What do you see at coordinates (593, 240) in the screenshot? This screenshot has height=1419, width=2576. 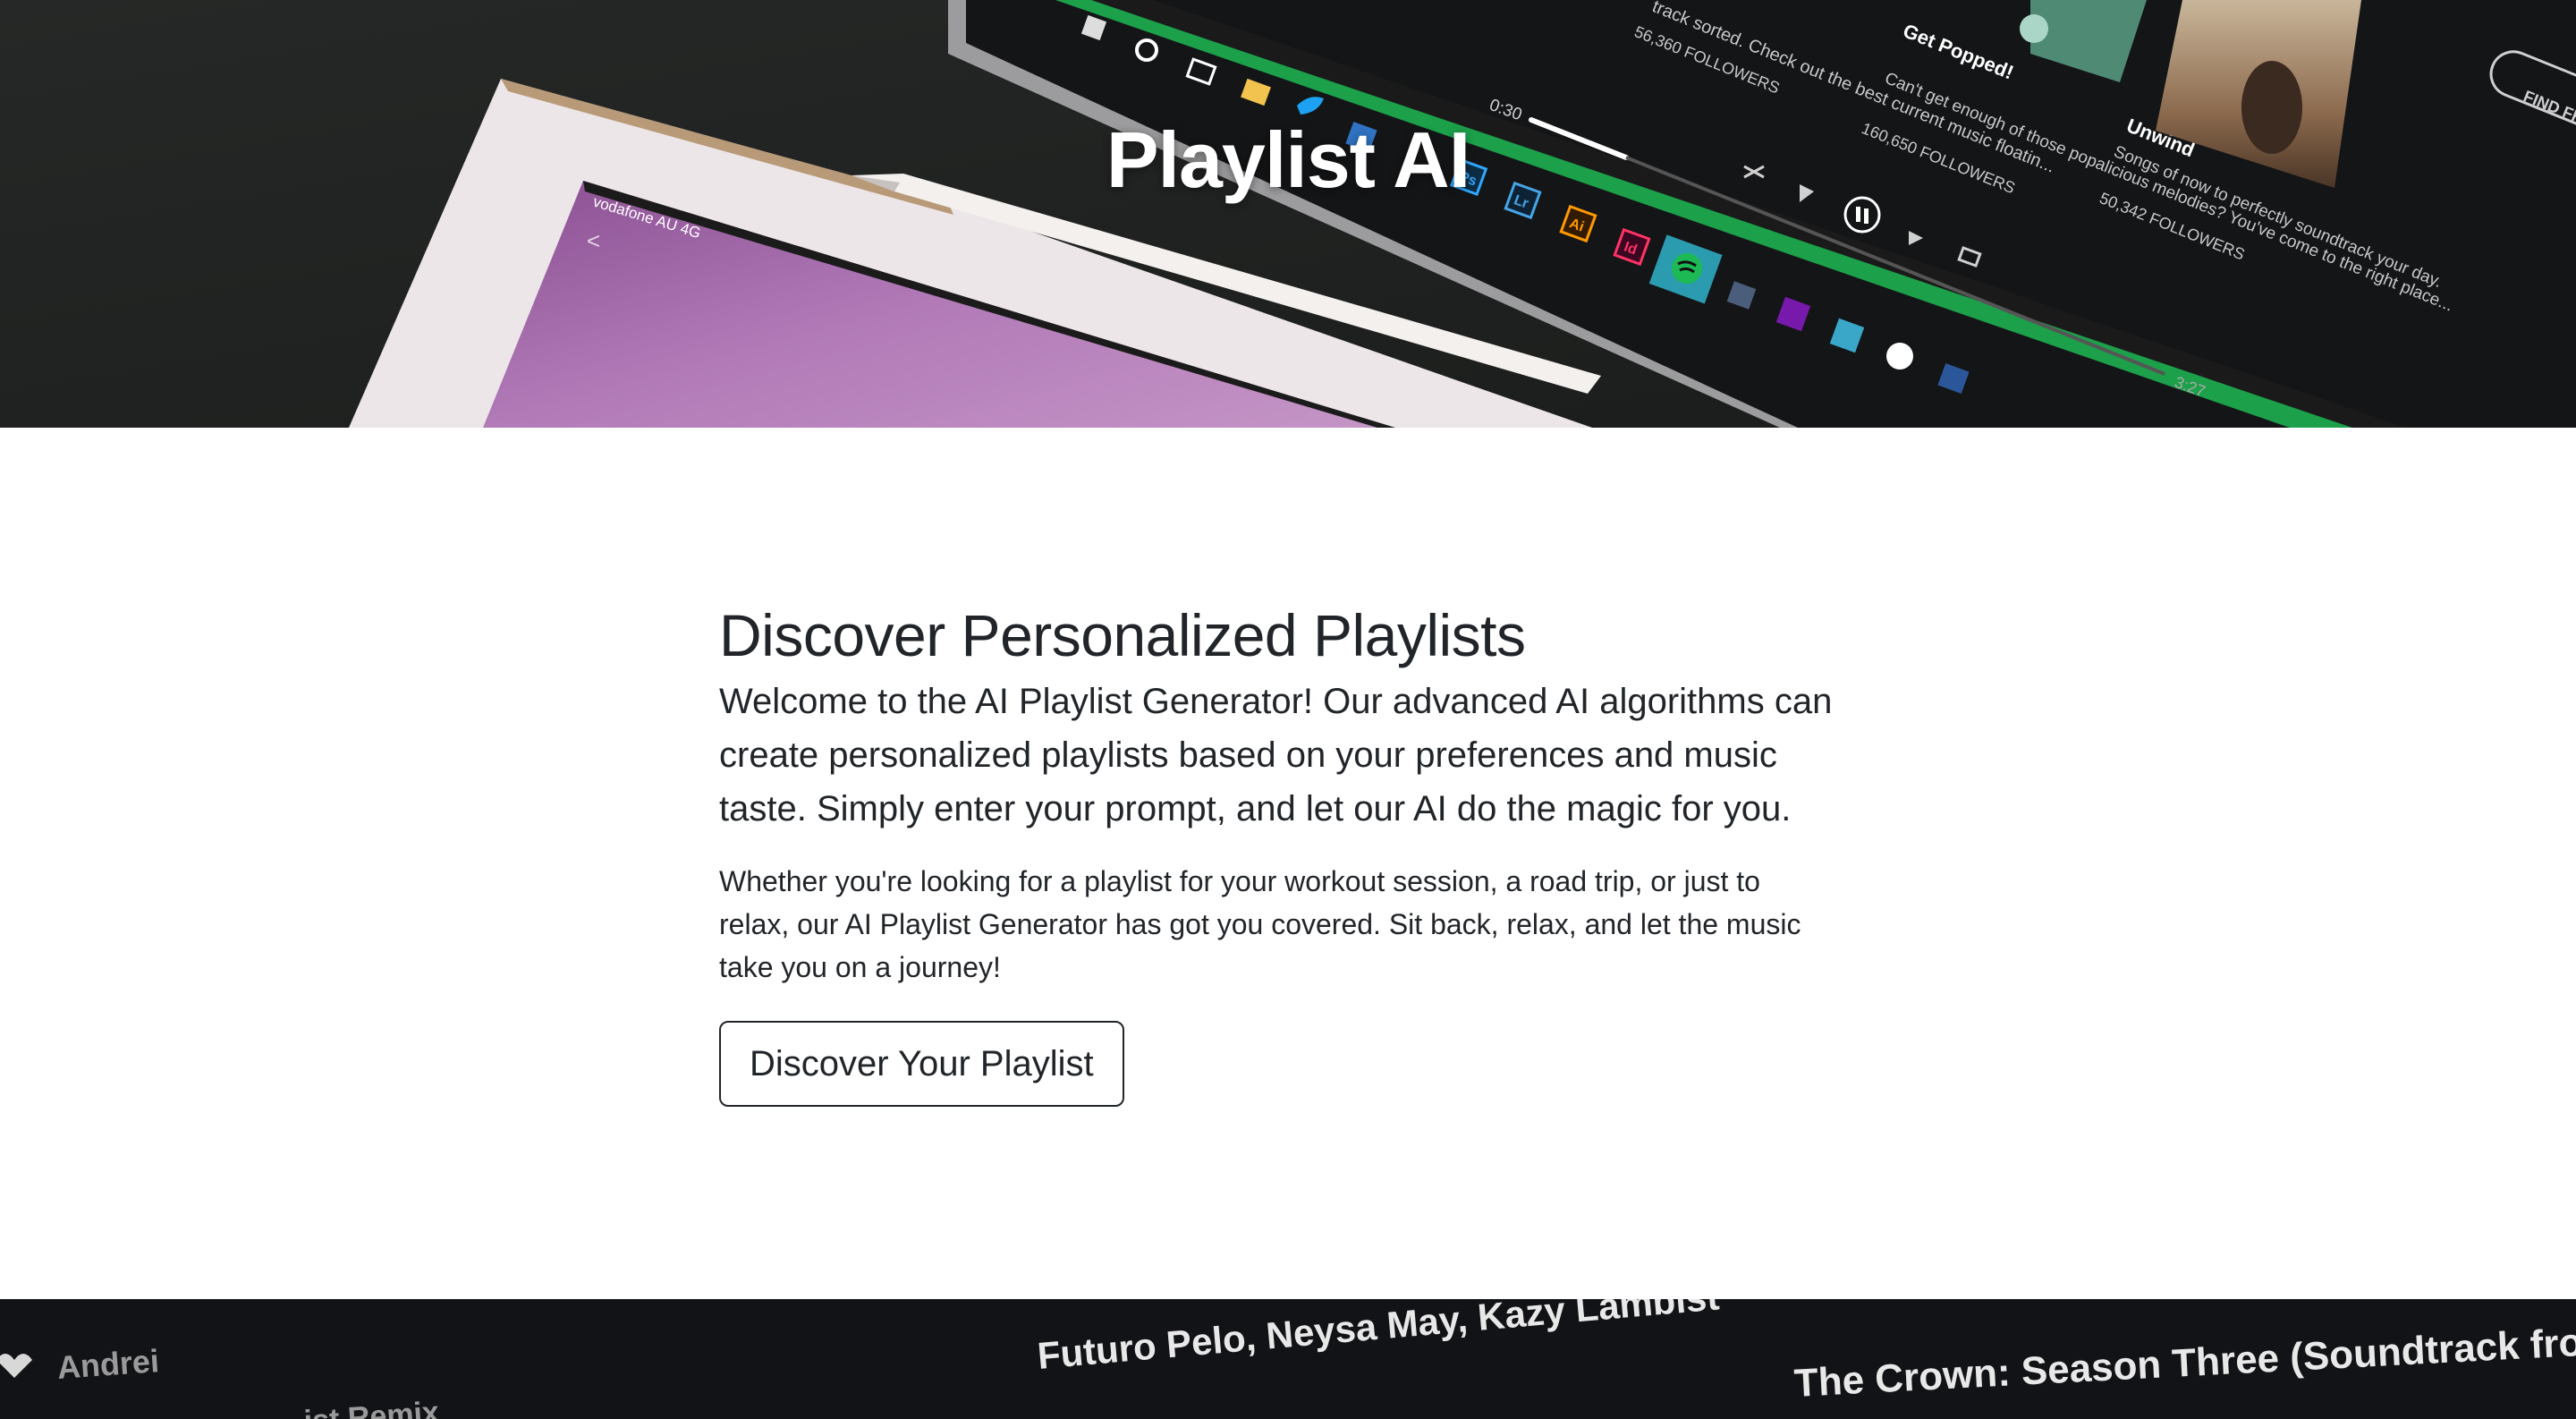 I see `tablet-back-icon: <` at bounding box center [593, 240].